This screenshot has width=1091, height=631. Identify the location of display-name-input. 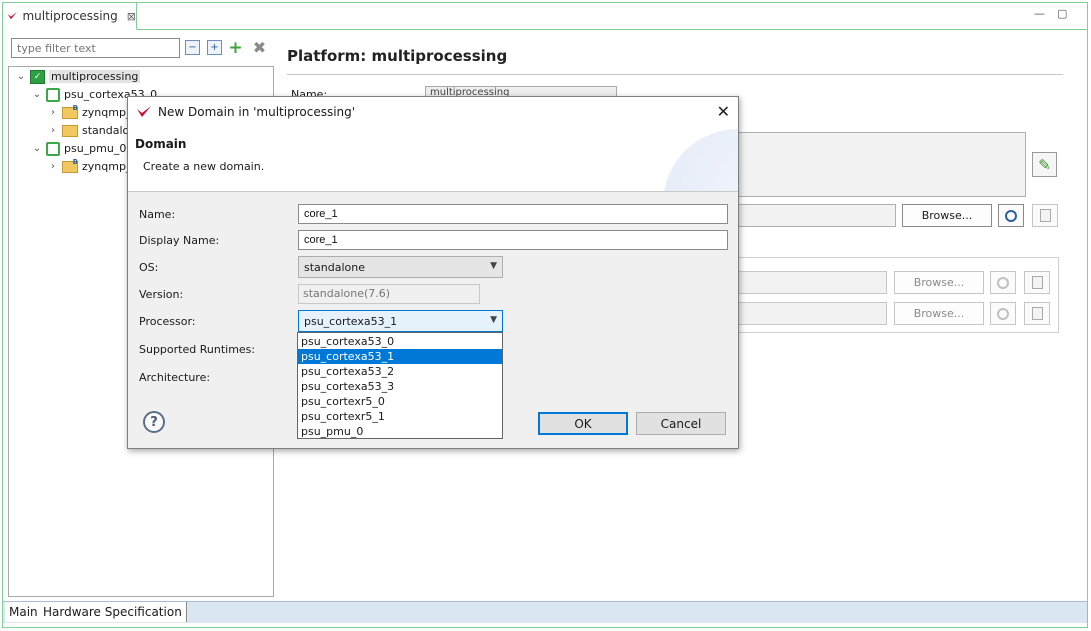
(513, 240).